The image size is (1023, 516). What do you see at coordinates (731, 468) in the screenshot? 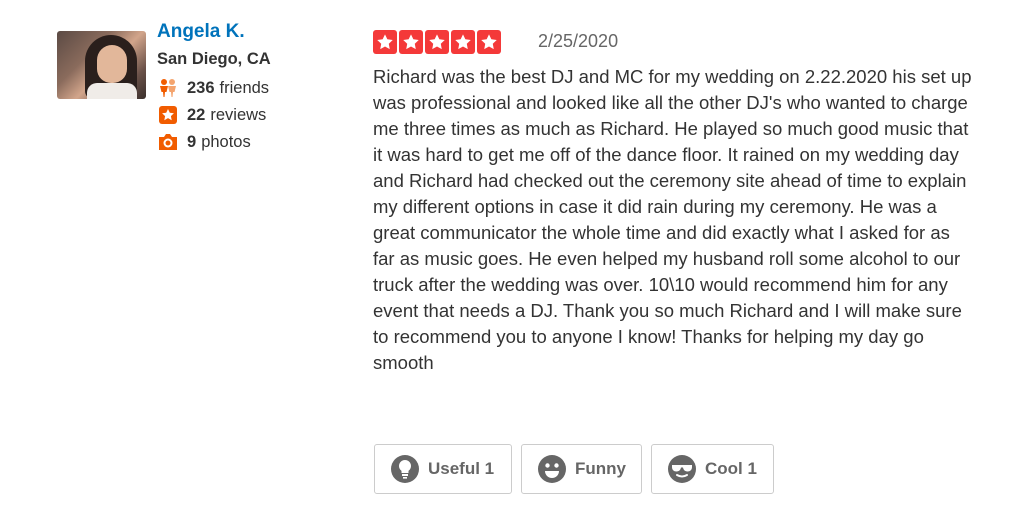
I see `cool-label: Cool 1` at bounding box center [731, 468].